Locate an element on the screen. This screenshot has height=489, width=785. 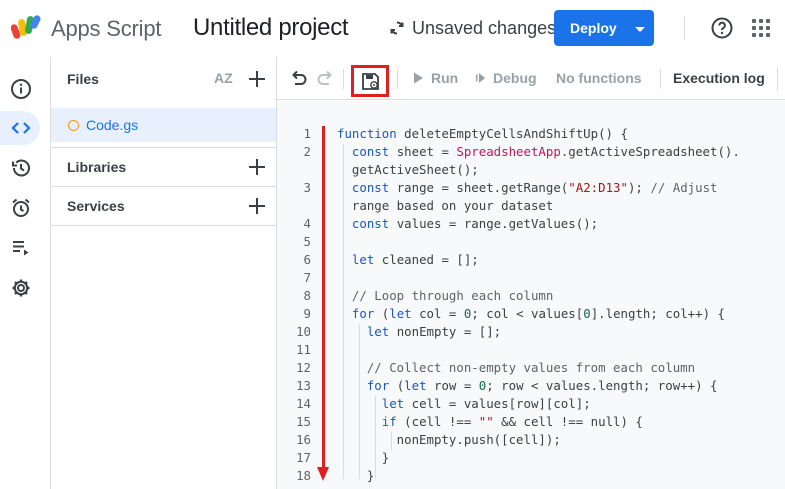
divider is located at coordinates (163, 225).